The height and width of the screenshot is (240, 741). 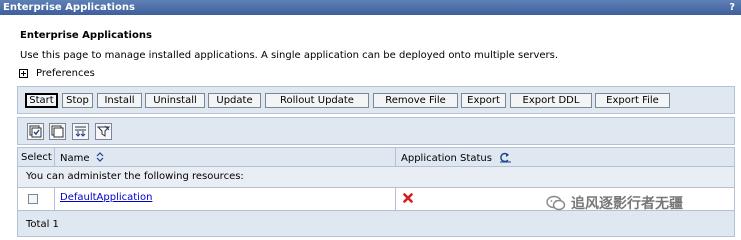 I want to click on watermark: 追风逐影行者无疆, so click(x=614, y=203).